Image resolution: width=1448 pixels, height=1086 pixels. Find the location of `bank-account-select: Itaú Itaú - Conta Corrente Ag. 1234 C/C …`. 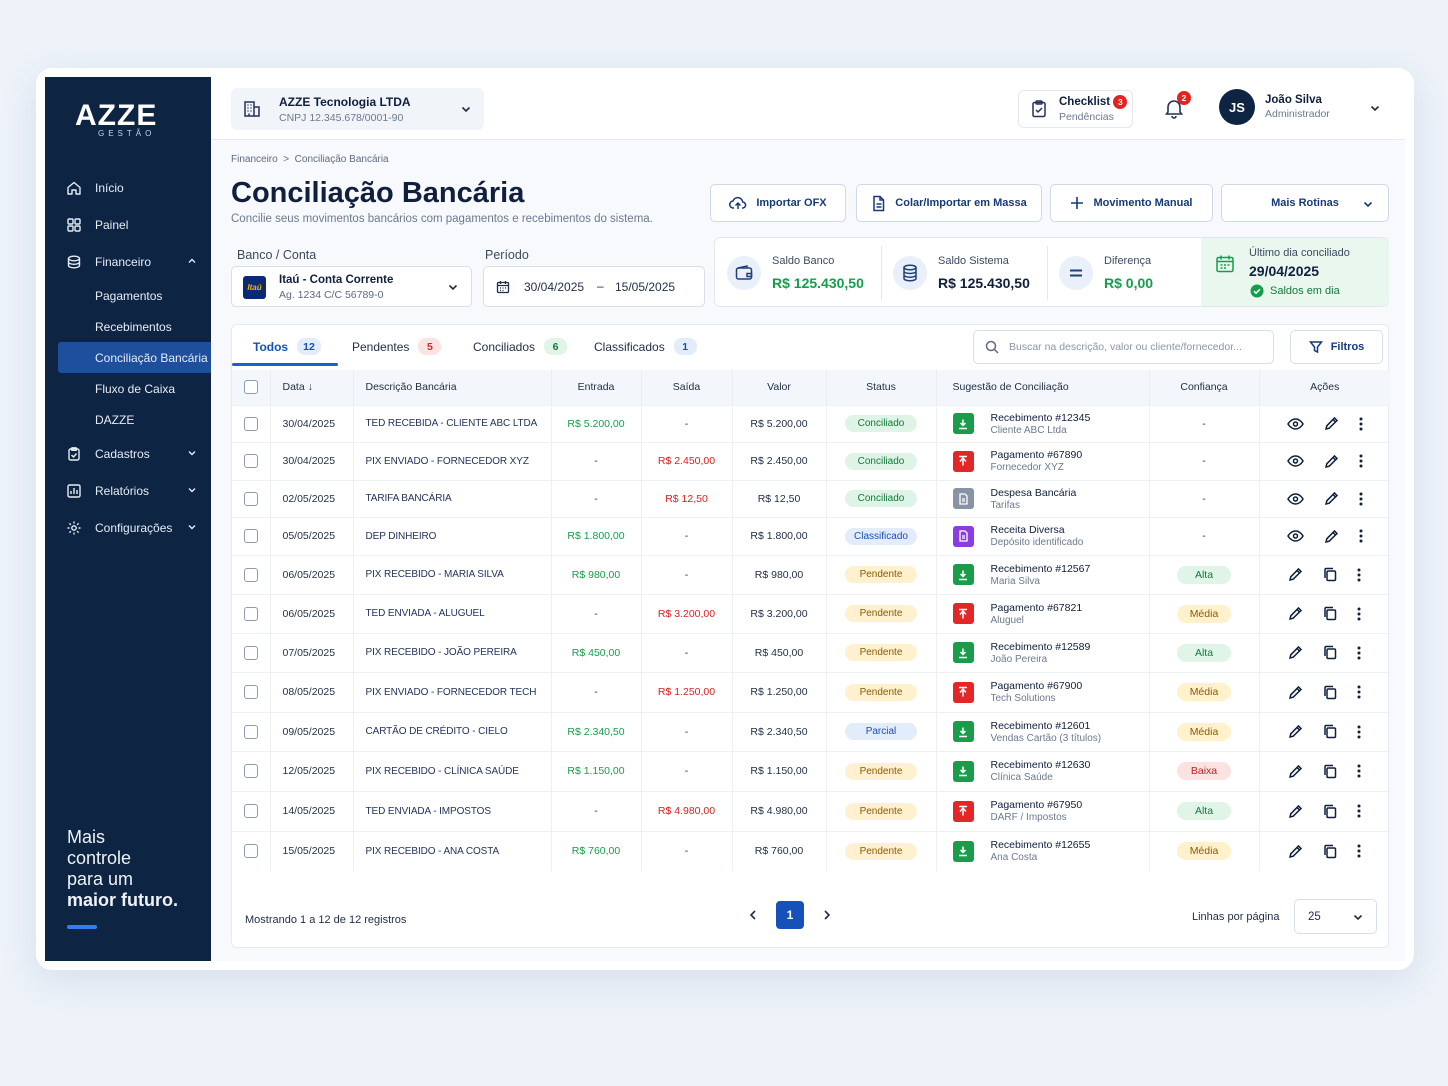

bank-account-select: Itaú Itaú - Conta Corrente Ag. 1234 C/C … is located at coordinates (351, 286).